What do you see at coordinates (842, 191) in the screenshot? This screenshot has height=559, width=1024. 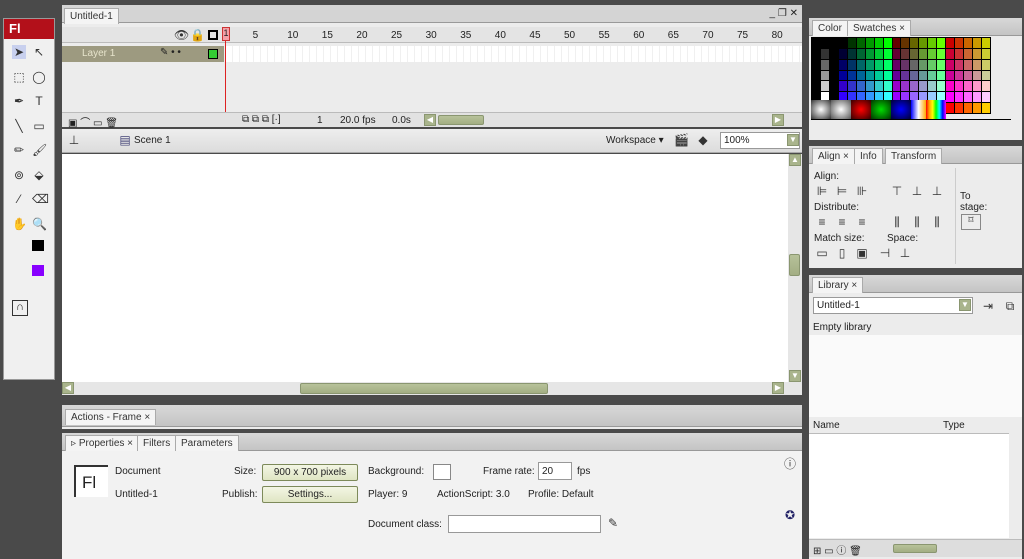 I see `align-option-icon: ⊨` at bounding box center [842, 191].